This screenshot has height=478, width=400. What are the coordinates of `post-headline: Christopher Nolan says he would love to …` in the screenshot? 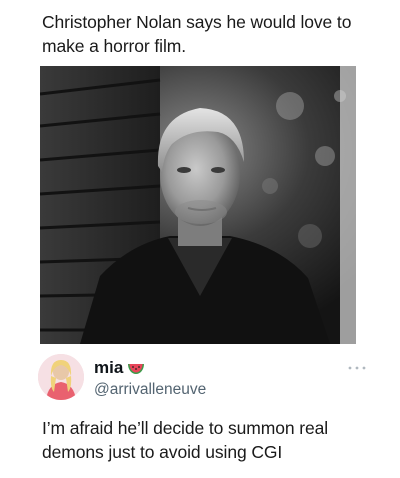 It's located at (197, 34).